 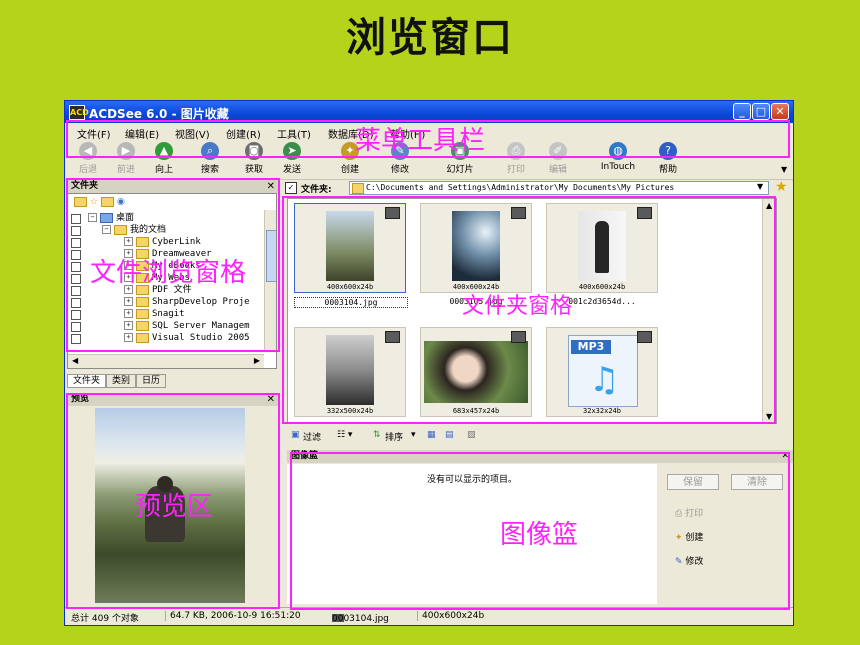 I want to click on menu-toolbar-annotation: 菜单工具栏, so click(x=420, y=141).